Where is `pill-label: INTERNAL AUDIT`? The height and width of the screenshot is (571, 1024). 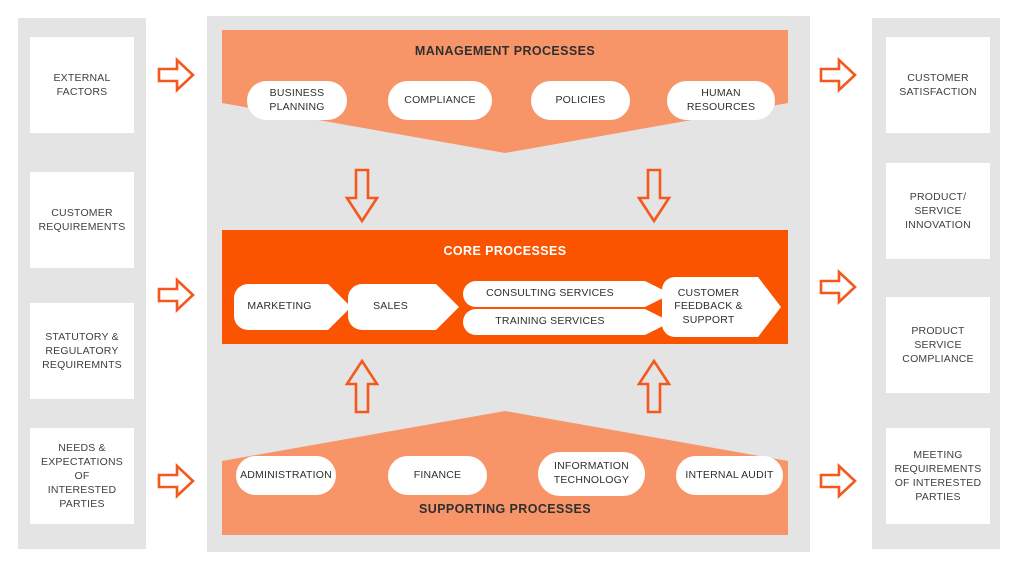 pill-label: INTERNAL AUDIT is located at coordinates (729, 474).